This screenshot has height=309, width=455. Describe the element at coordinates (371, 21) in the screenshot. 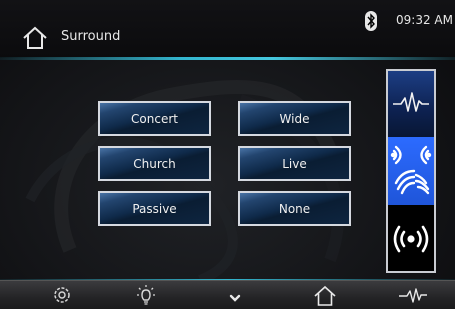

I see `bluetooth-icon` at that location.